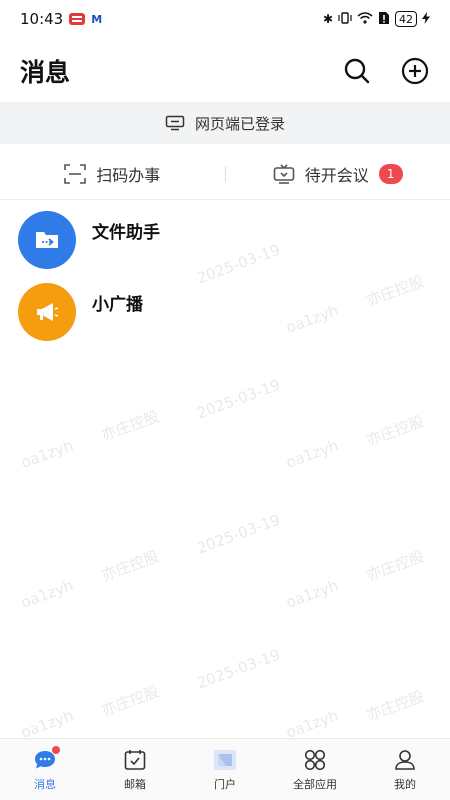  I want to click on quick-actions: 扫码办事 待开会议 1, so click(225, 174).